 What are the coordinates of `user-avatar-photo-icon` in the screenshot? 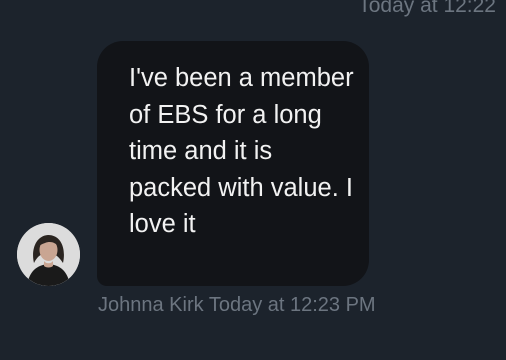 It's located at (48, 254).